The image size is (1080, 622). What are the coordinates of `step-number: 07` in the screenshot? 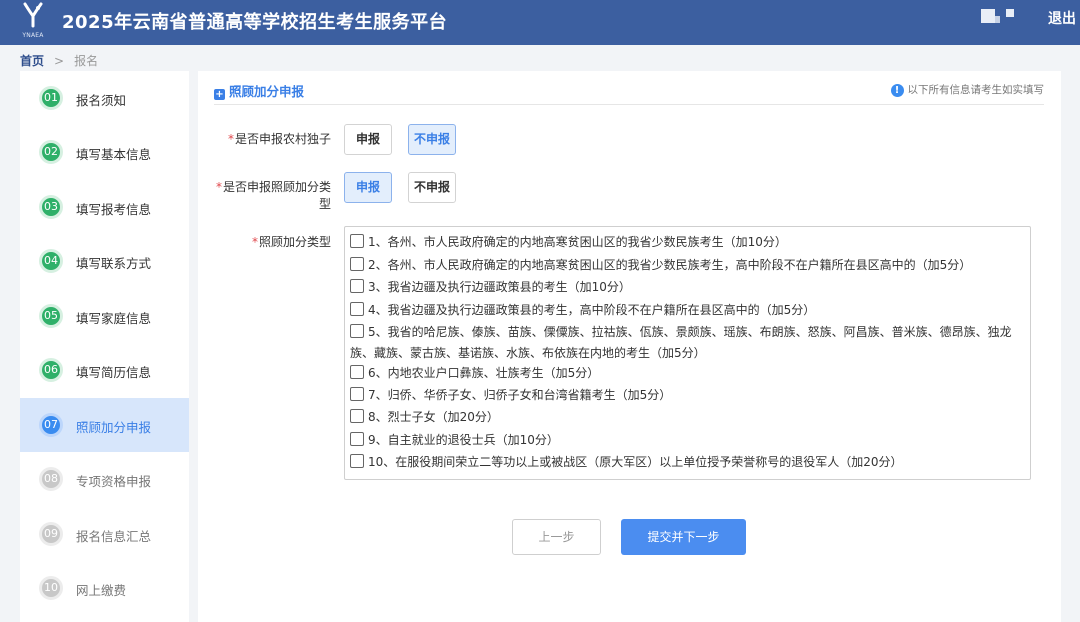 It's located at (51, 425).